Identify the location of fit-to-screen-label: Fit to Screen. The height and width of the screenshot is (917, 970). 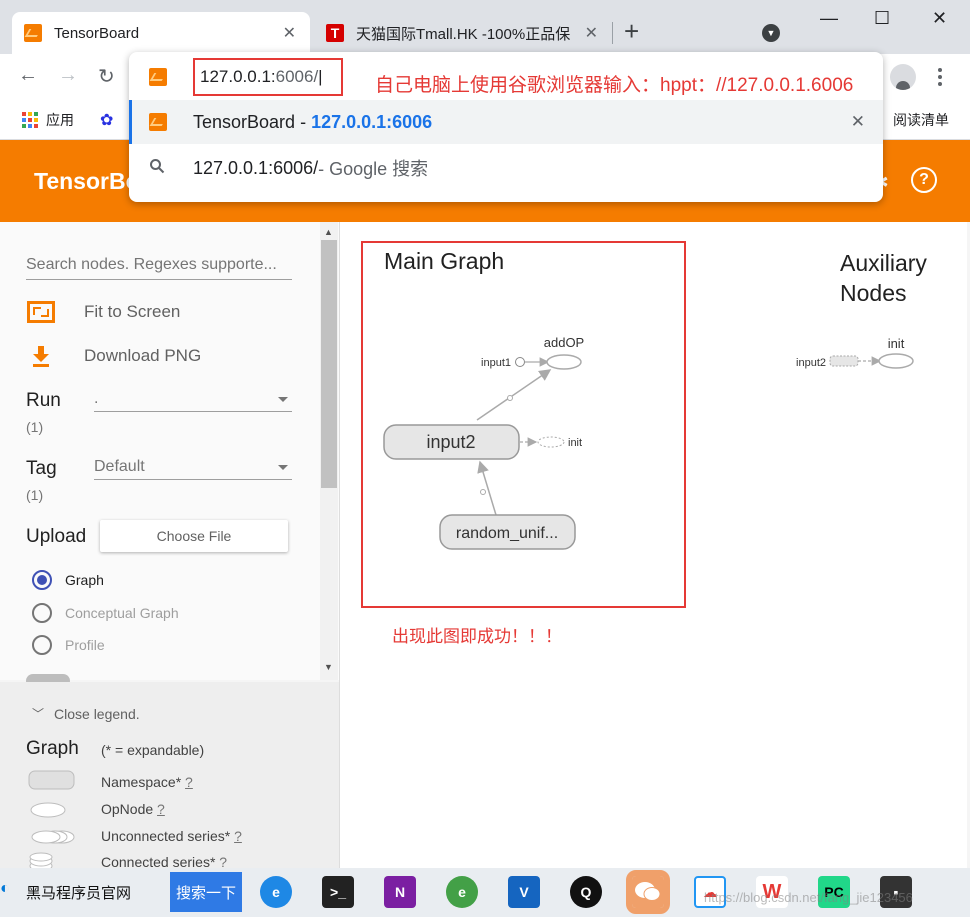
(132, 311).